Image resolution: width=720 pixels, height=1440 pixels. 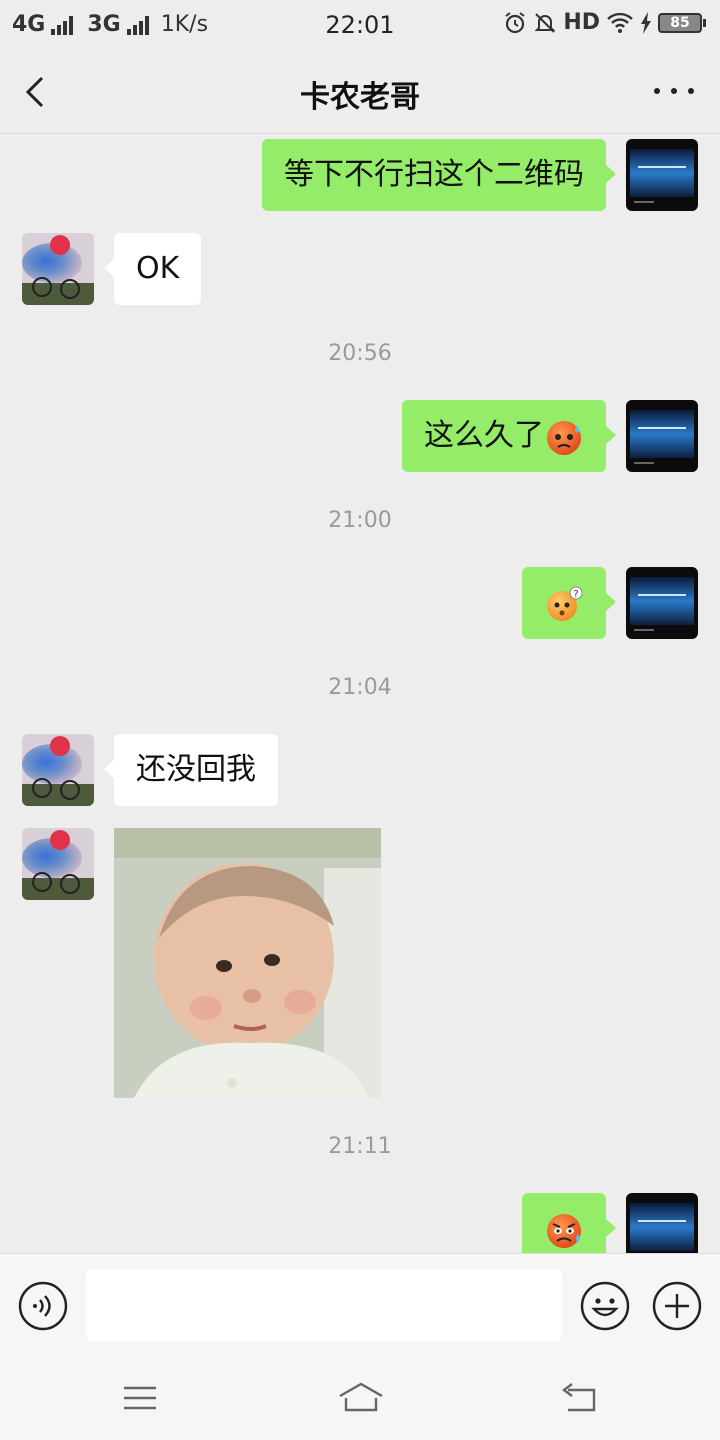 I want to click on message-text: 这么久了, so click(x=484, y=435).